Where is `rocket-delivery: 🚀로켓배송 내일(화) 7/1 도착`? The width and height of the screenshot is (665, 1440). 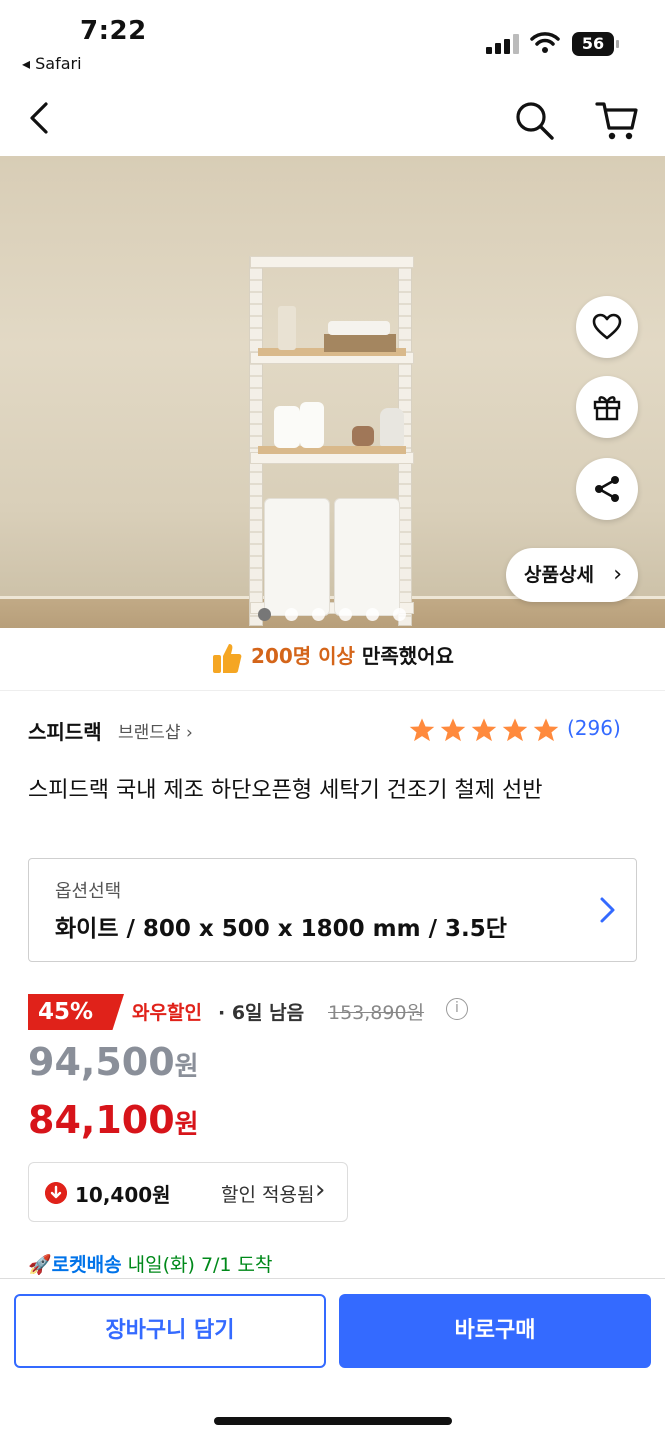
rocket-delivery: 🚀로켓배송 내일(화) 7/1 도착 is located at coordinates (150, 1265).